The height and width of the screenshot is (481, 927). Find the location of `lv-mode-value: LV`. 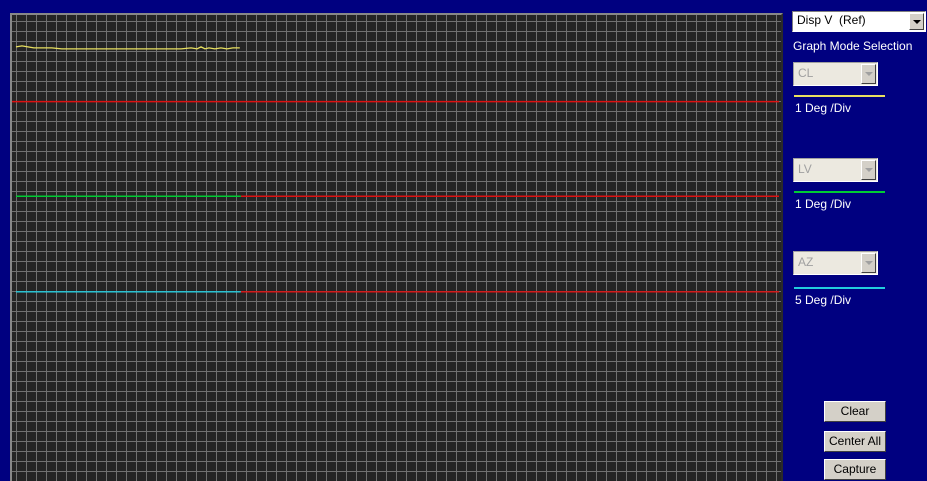

lv-mode-value: LV is located at coordinates (805, 169).